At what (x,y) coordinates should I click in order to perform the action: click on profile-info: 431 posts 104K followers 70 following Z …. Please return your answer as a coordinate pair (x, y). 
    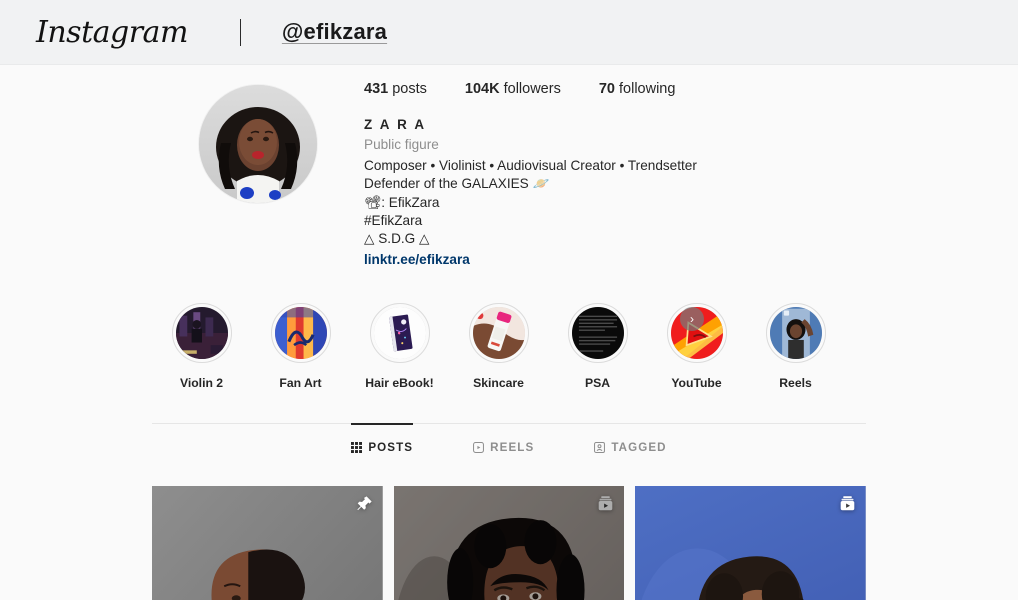
    Looking at the image, I should click on (538, 173).